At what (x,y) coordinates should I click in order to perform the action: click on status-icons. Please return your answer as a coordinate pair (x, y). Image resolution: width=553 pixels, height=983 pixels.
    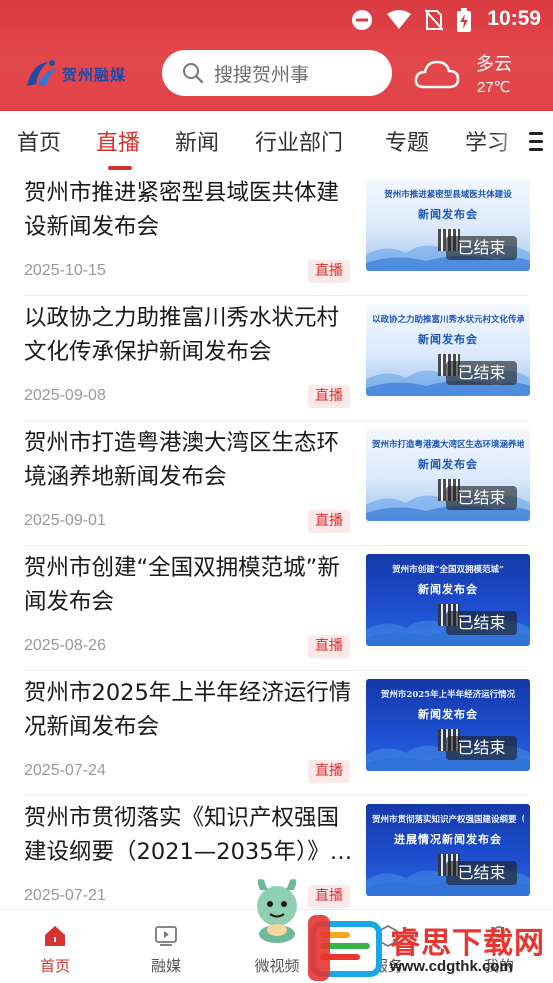
    Looking at the image, I should click on (411, 22).